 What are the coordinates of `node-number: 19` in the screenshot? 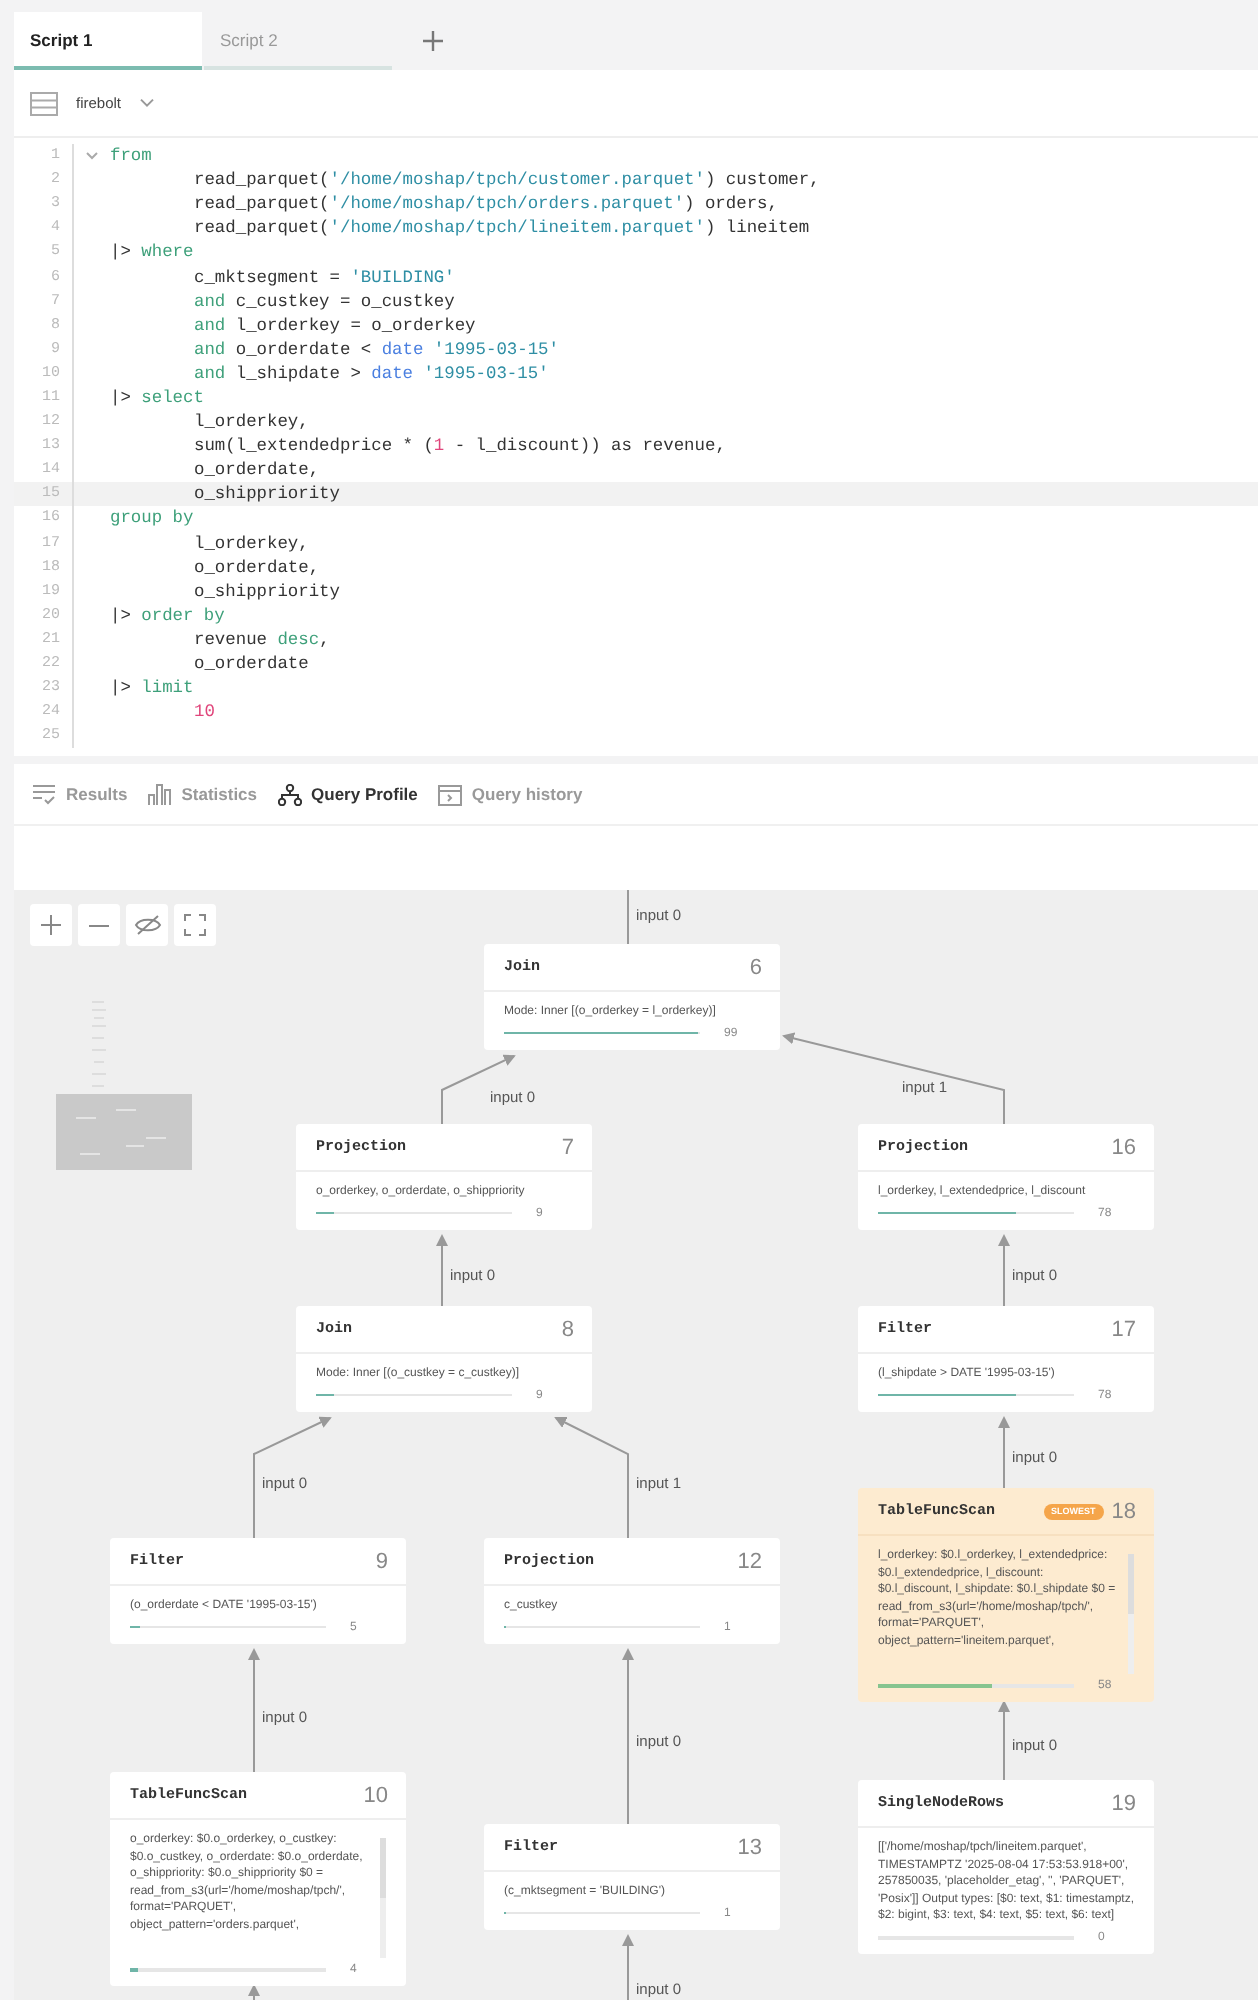 It's located at (1123, 1803).